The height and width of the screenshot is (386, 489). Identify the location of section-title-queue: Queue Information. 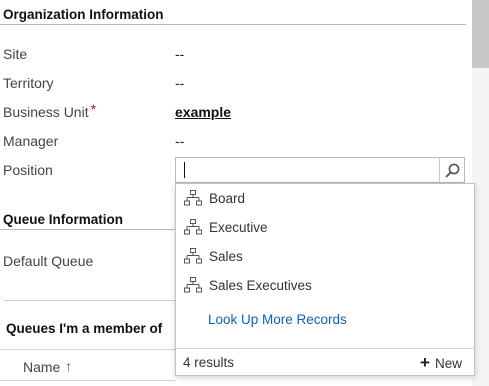
(63, 219).